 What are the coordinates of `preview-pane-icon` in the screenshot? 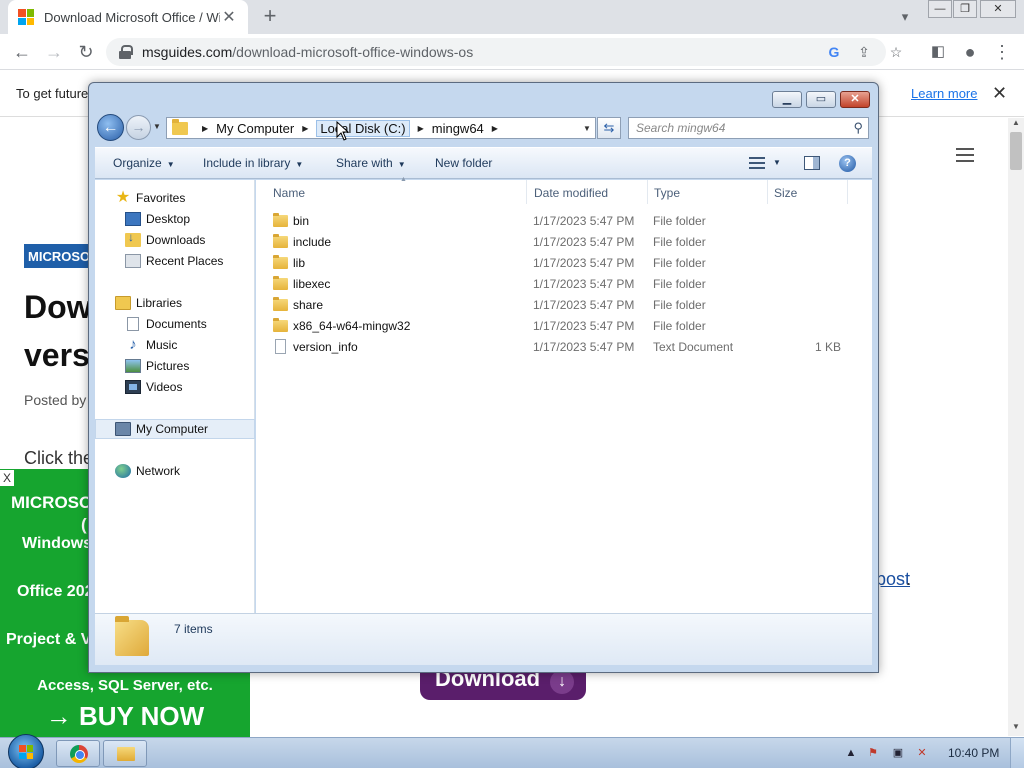 It's located at (812, 163).